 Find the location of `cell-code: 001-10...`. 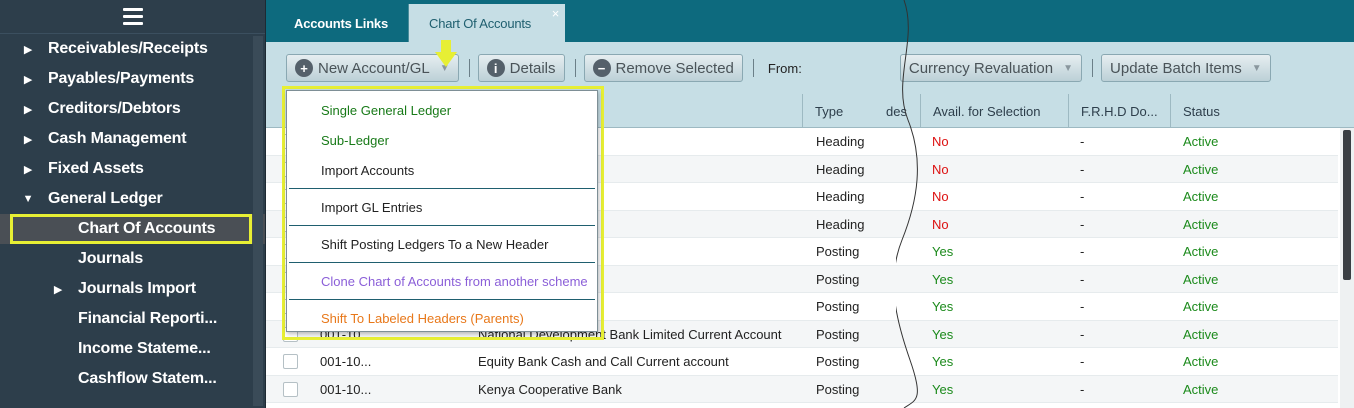

cell-code: 001-10... is located at coordinates (346, 389).